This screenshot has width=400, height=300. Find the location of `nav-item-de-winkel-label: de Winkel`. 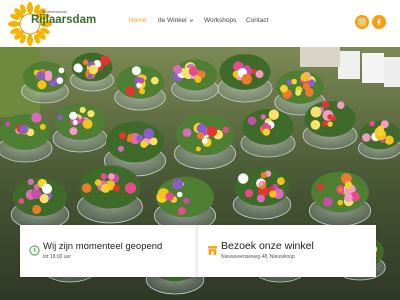

nav-item-de-winkel-label: de Winkel is located at coordinates (172, 20).